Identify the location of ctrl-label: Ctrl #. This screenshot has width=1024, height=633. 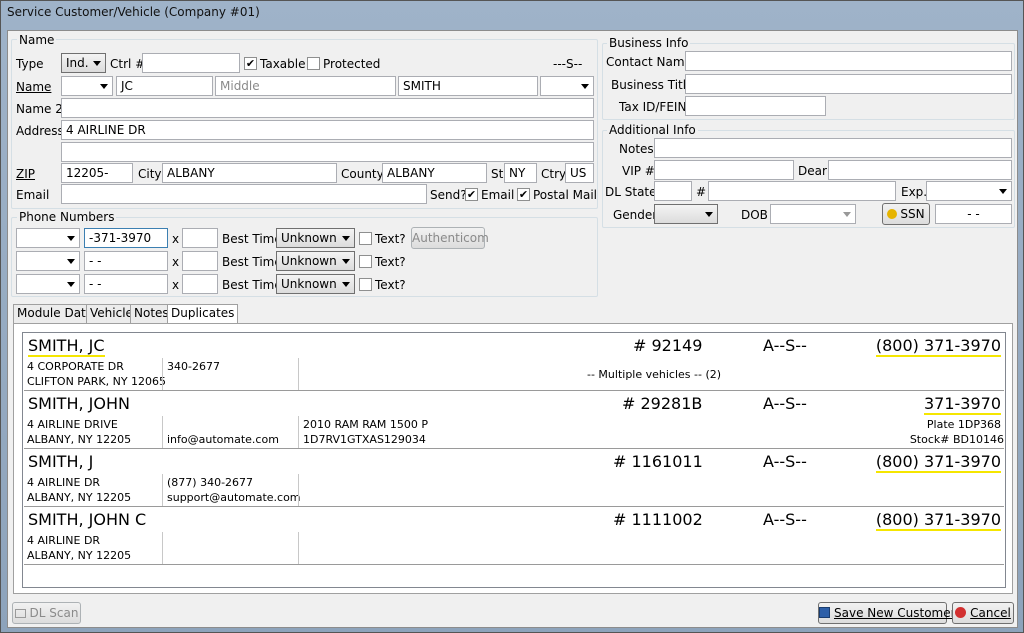
(128, 64).